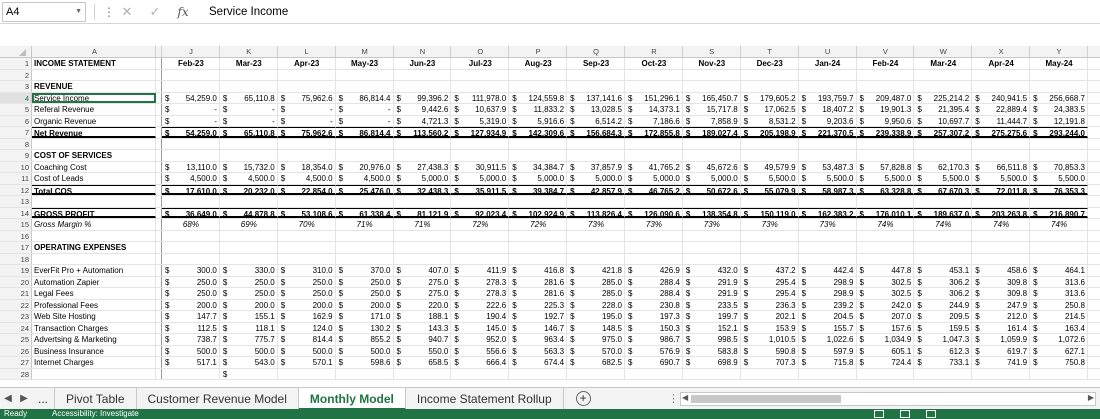  I want to click on value-cell: $7,858.9, so click(712, 120).